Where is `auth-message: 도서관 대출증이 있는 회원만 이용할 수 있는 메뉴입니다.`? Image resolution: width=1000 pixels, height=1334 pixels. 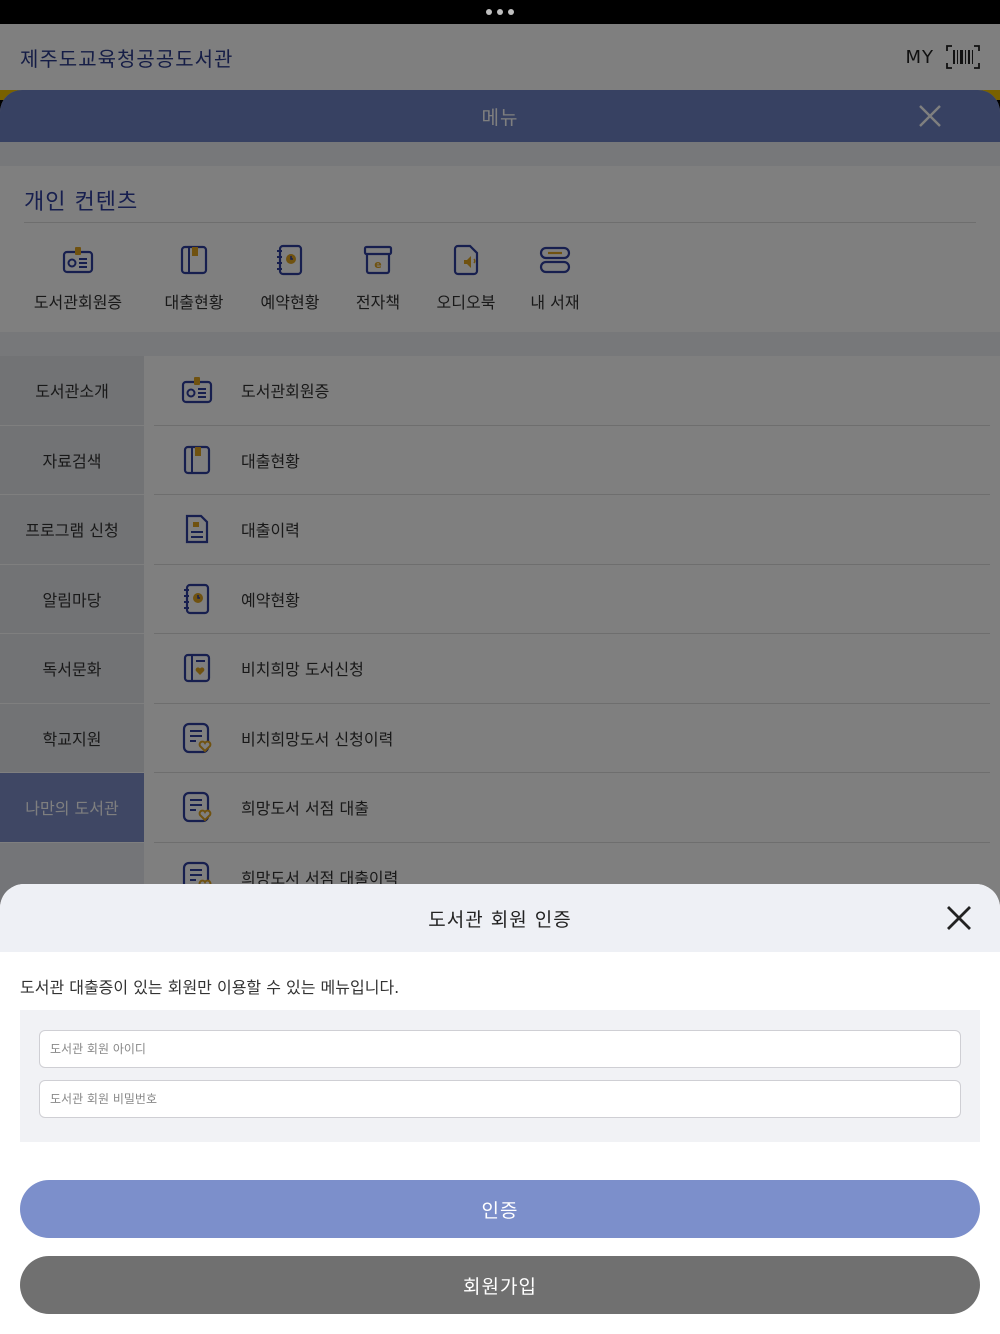
auth-message: 도서관 대출증이 있는 회원만 이용할 수 있는 메뉴입니다. is located at coordinates (210, 987).